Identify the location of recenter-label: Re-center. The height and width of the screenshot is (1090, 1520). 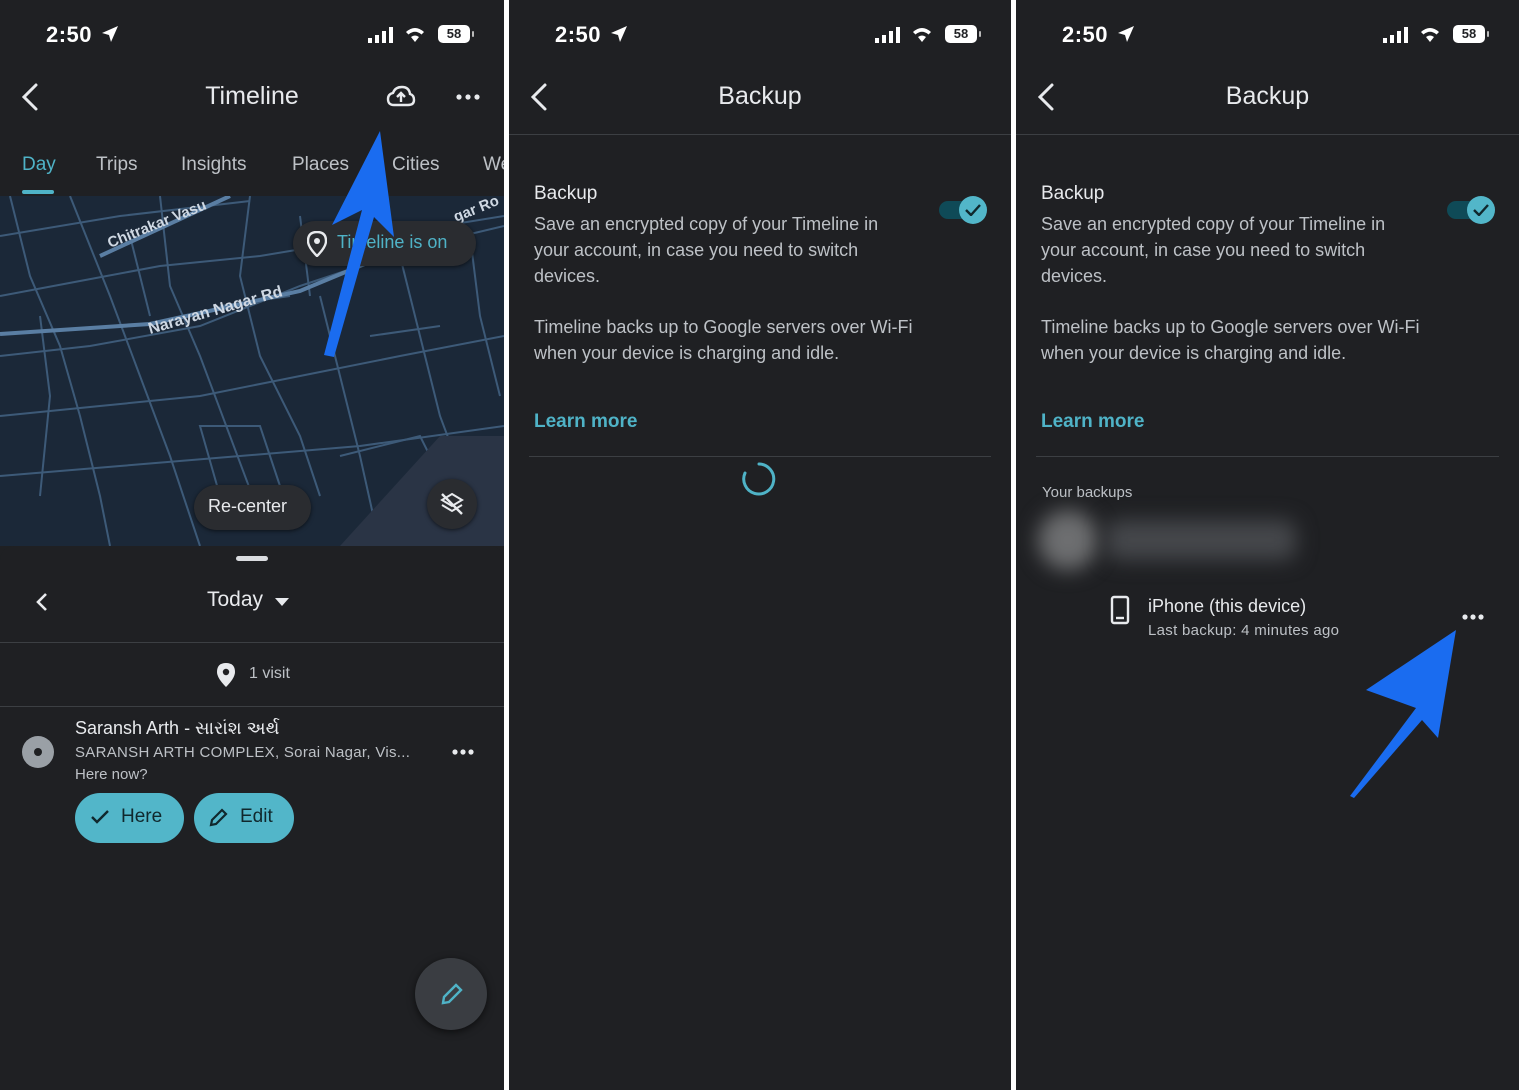
(248, 506).